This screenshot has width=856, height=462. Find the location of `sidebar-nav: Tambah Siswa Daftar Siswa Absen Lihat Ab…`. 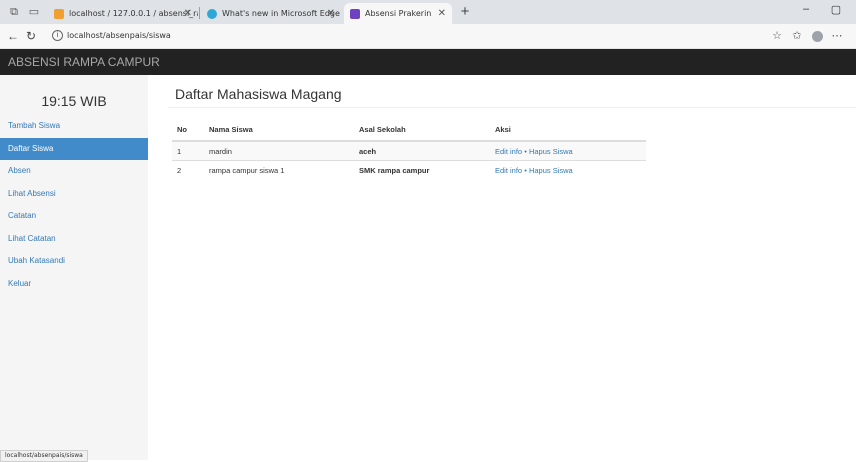

sidebar-nav: Tambah Siswa Daftar Siswa Absen Lihat Ab… is located at coordinates (74, 205).